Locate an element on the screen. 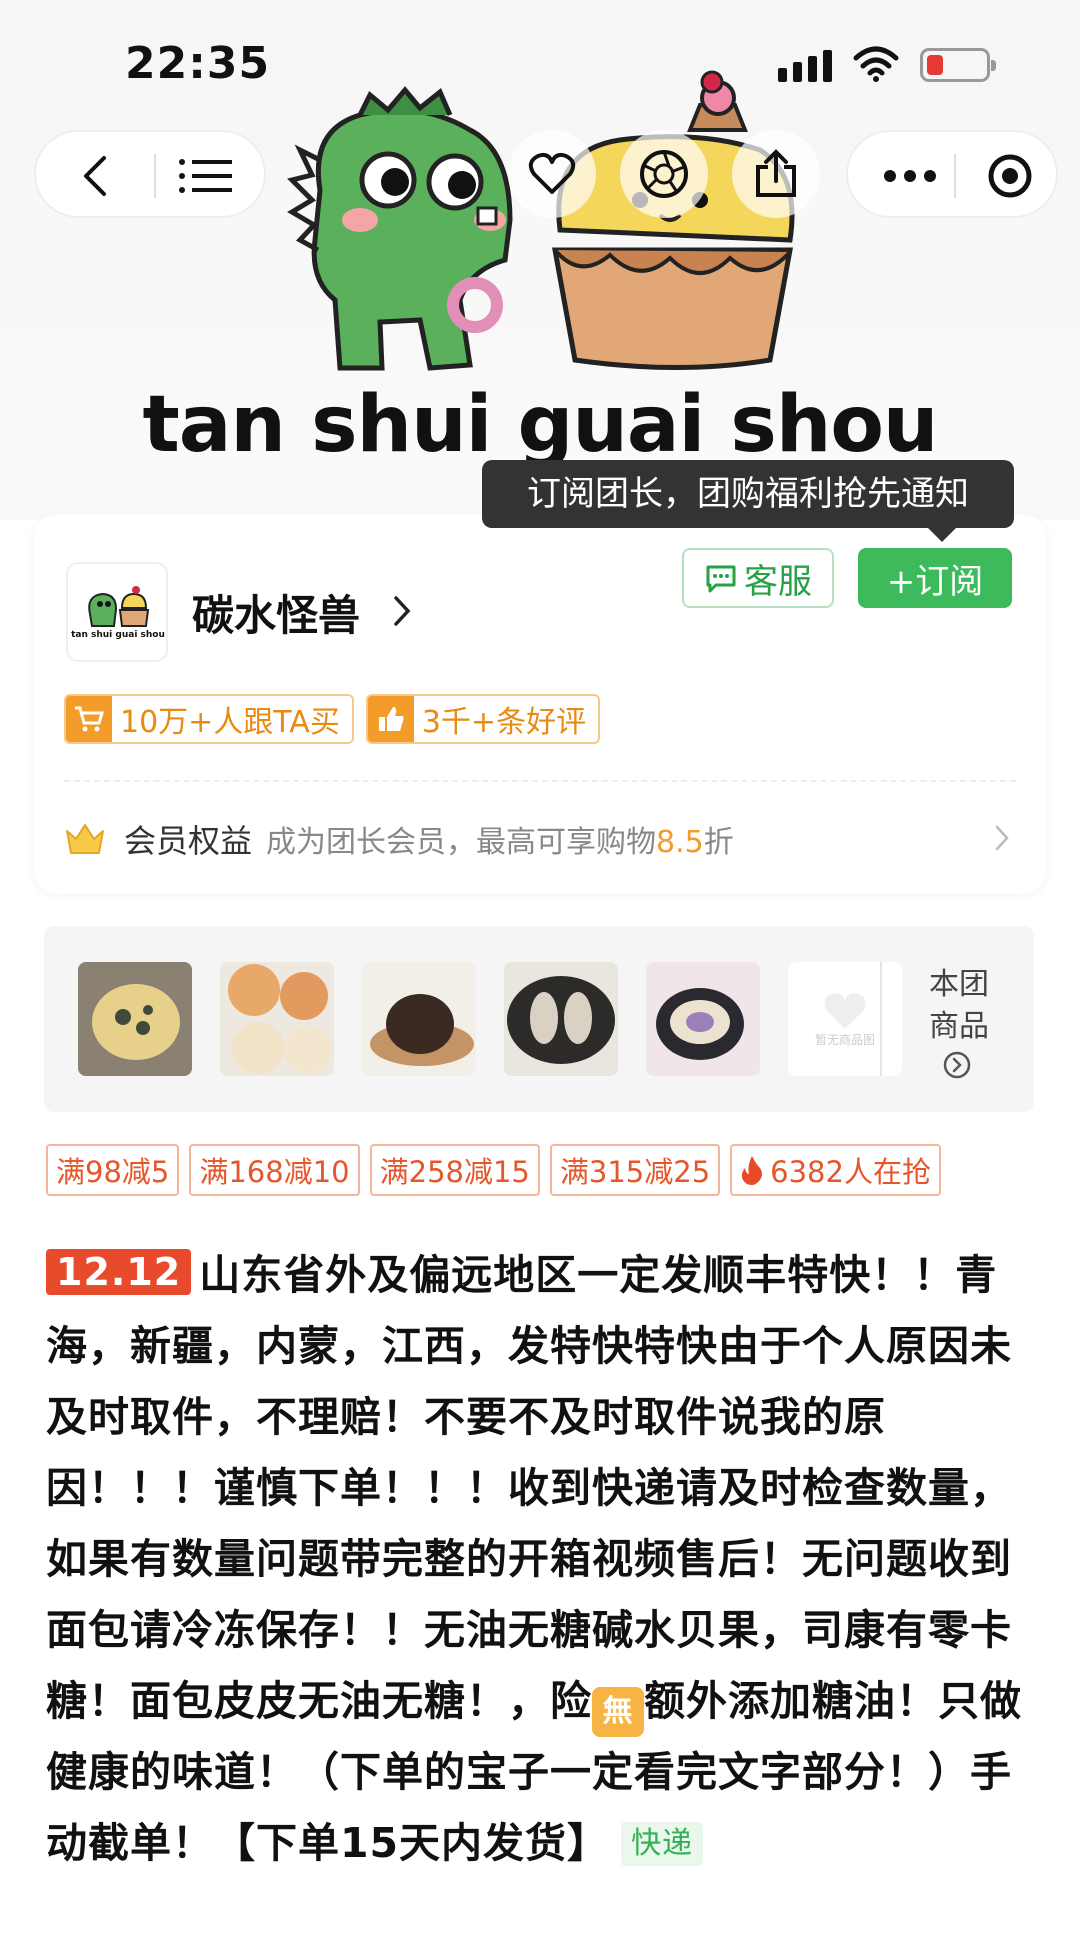  product-thumbnail-placeholder: 暂无商品图 is located at coordinates (845, 1019).